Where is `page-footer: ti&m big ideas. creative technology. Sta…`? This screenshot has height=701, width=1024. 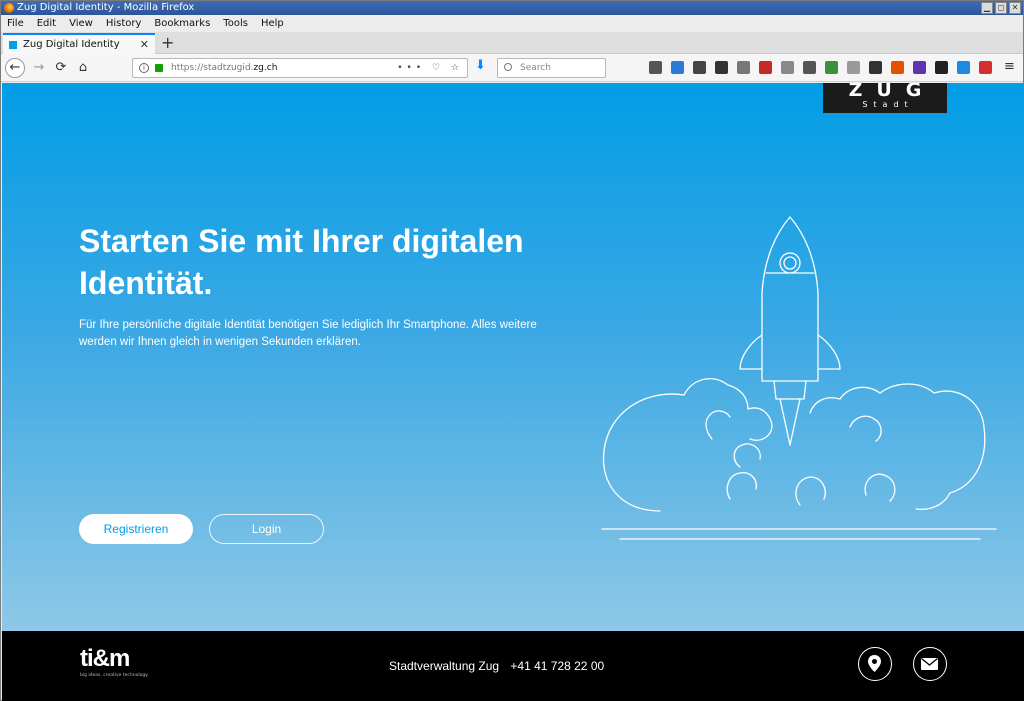
page-footer: ti&m big ideas. creative technology. Sta… is located at coordinates (513, 666).